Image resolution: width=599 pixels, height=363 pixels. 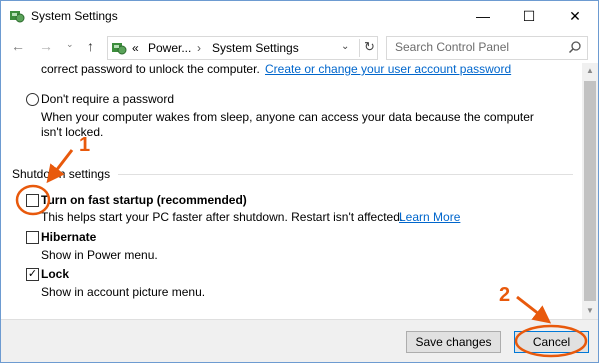 What do you see at coordinates (18, 46) in the screenshot?
I see `back-arrow-icon: ←` at bounding box center [18, 46].